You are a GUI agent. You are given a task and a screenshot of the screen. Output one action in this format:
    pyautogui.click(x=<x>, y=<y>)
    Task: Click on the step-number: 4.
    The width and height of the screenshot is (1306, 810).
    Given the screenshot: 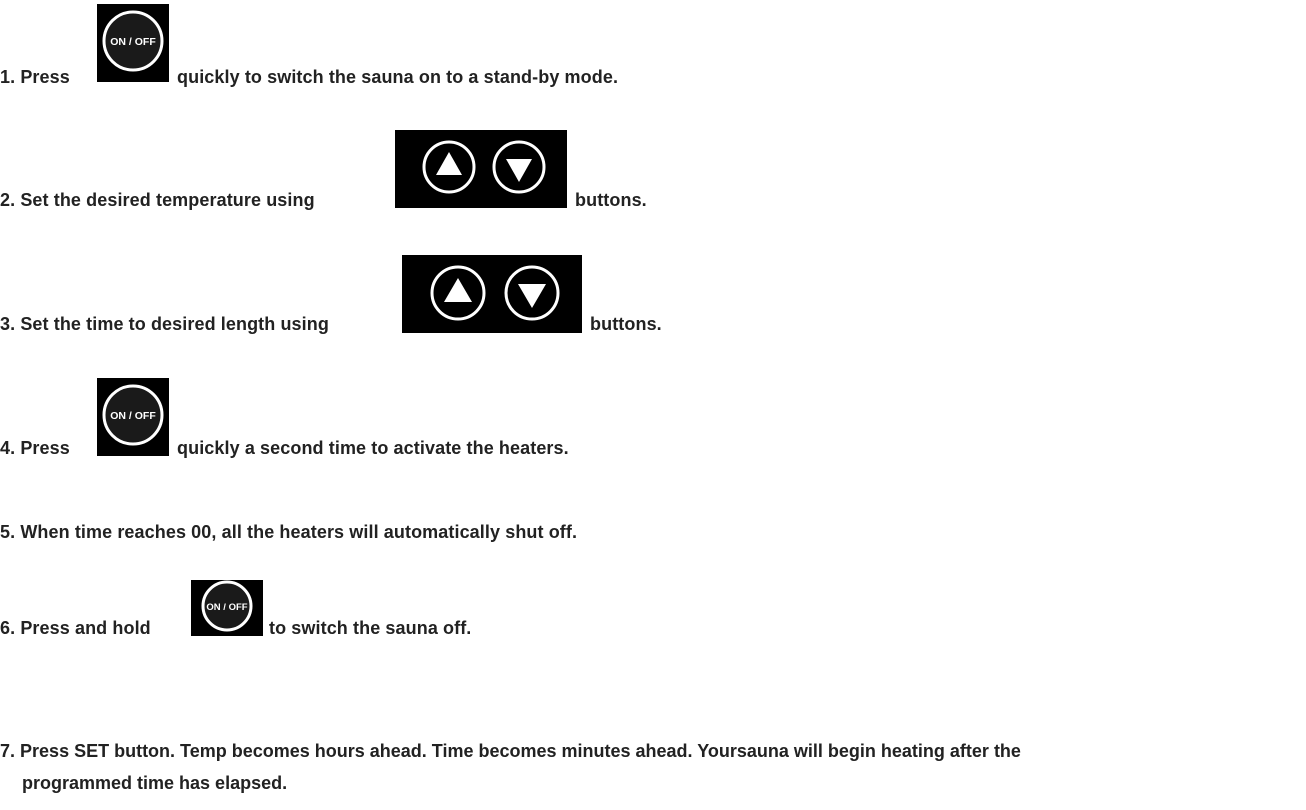 What is the action you would take?
    pyautogui.click(x=8, y=448)
    